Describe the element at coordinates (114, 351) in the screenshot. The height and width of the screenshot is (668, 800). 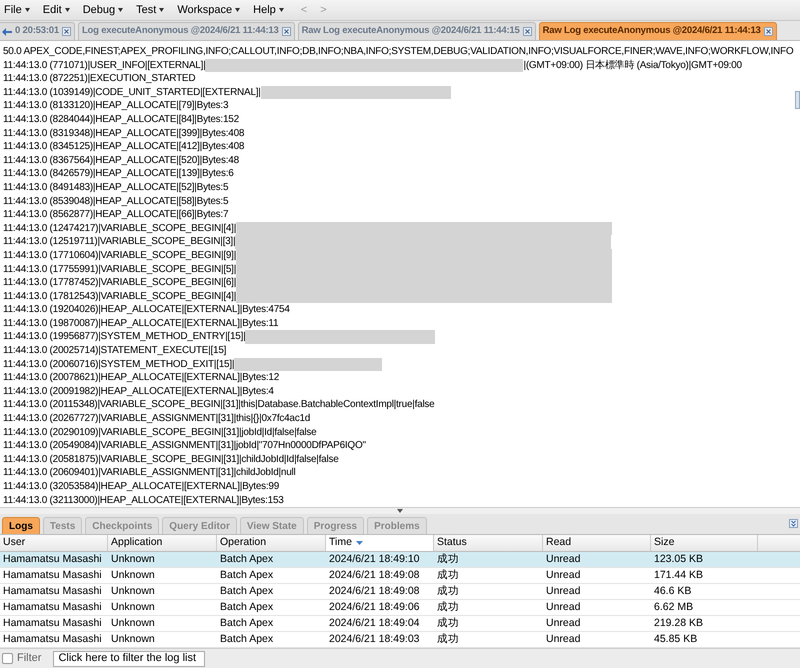
I see `log-line: 11:44:13.0 (20025714)|STATEMENT_EXECUTE|[15]` at that location.